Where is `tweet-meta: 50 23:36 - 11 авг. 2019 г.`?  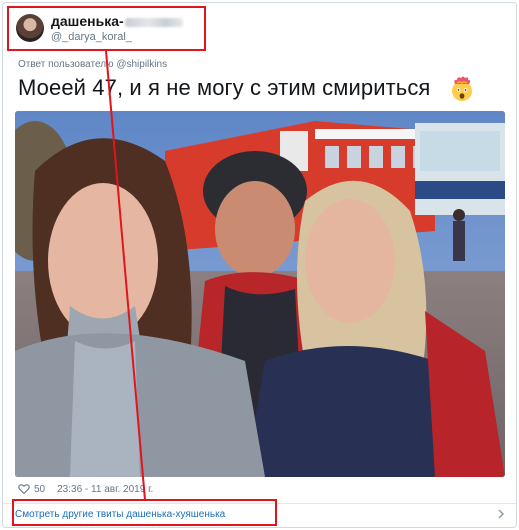
tweet-meta: 50 23:36 - 11 авг. 2019 г. is located at coordinates (85, 489).